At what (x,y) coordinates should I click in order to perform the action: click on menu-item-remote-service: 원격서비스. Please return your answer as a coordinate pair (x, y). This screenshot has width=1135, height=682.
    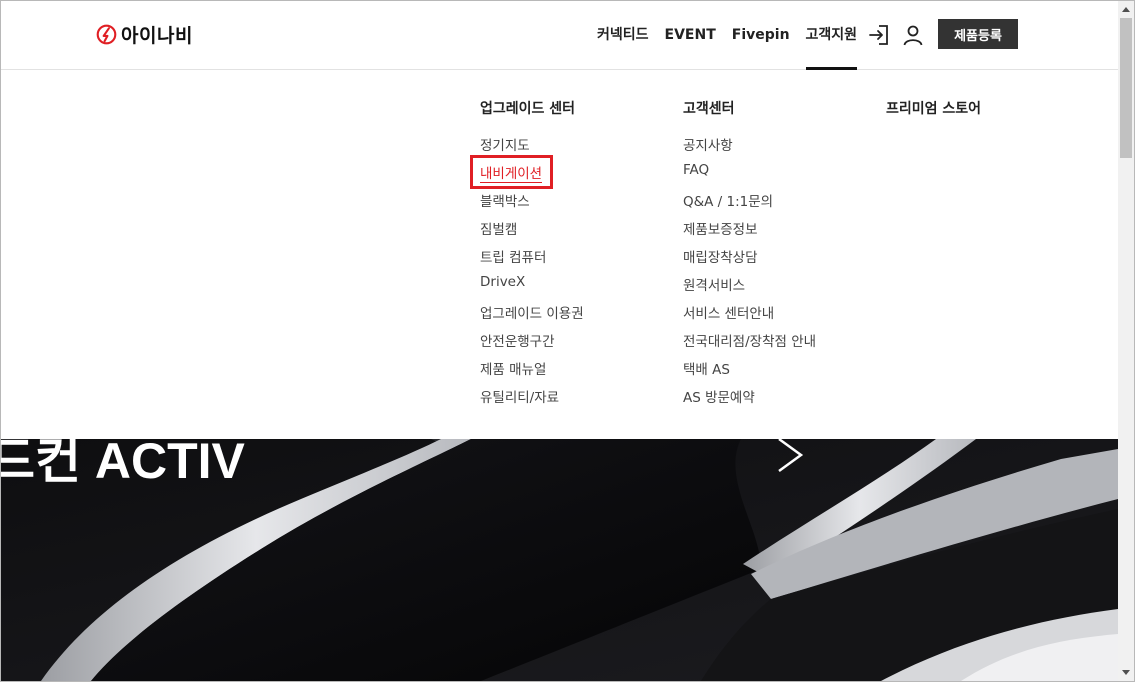
    Looking at the image, I should click on (749, 288).